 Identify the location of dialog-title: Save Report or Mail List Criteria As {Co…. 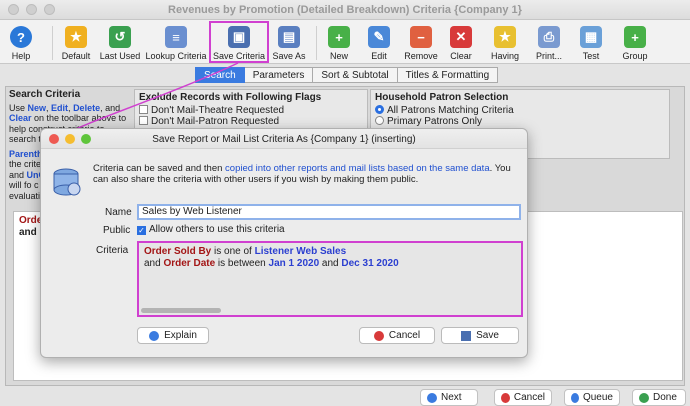
(284, 139).